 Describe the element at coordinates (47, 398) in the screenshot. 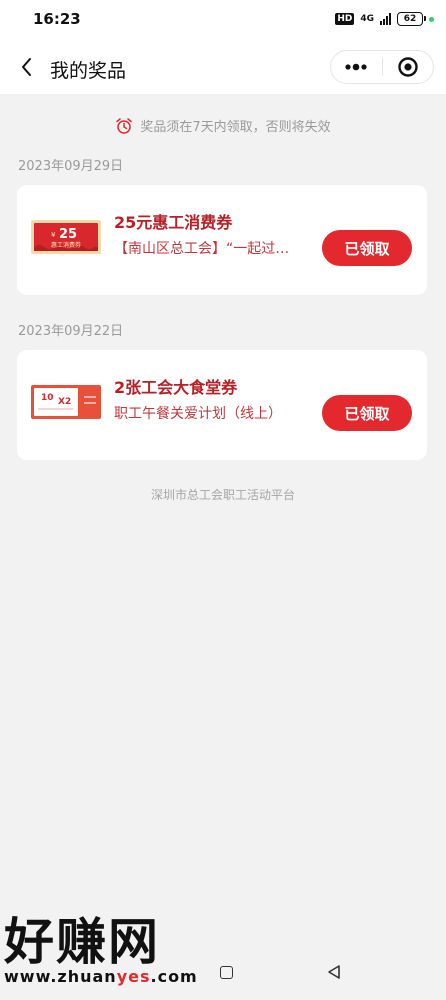

I see `thumb-amount: 10` at that location.